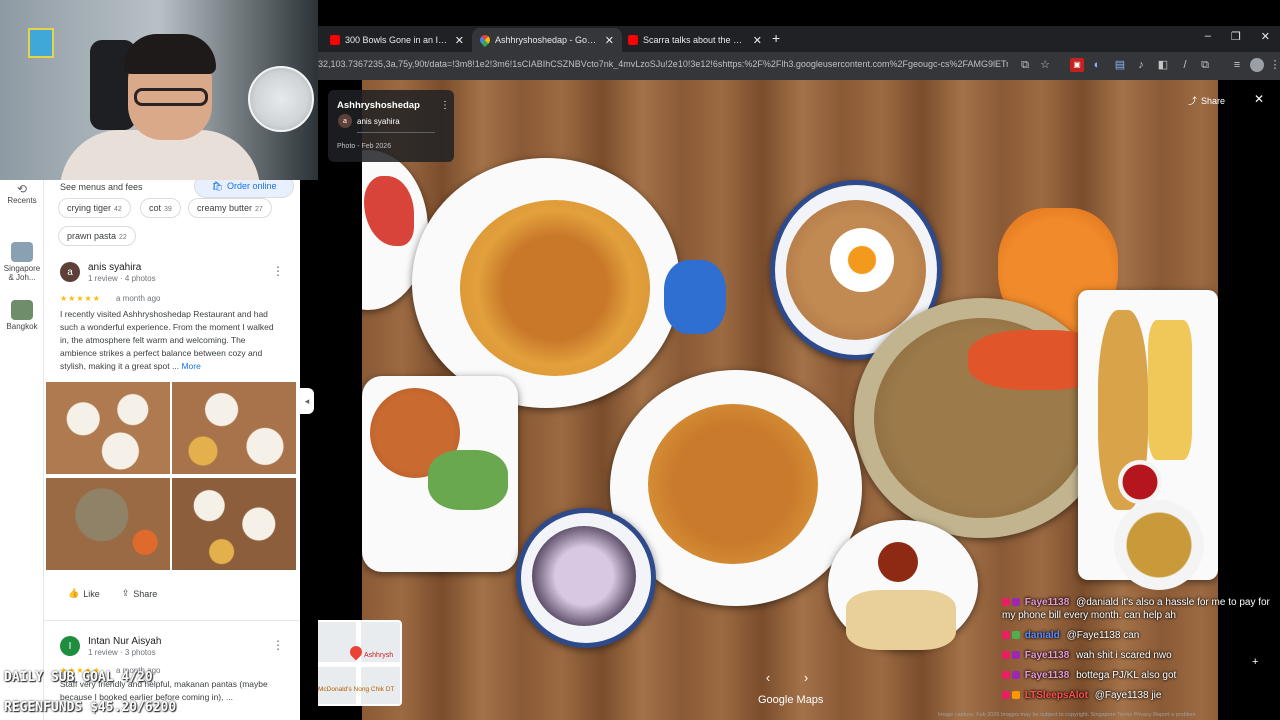 The image size is (1280, 720). I want to click on spaghetti, so click(555, 288).